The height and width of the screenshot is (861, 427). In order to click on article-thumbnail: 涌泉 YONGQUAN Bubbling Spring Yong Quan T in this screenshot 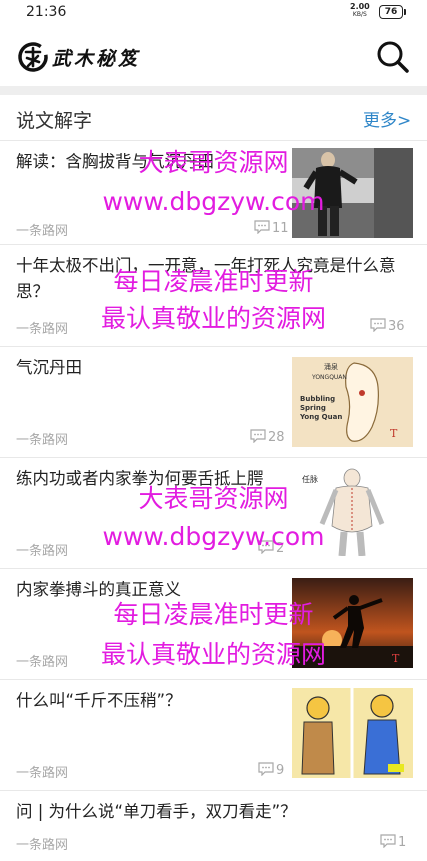, I will do `click(352, 402)`.